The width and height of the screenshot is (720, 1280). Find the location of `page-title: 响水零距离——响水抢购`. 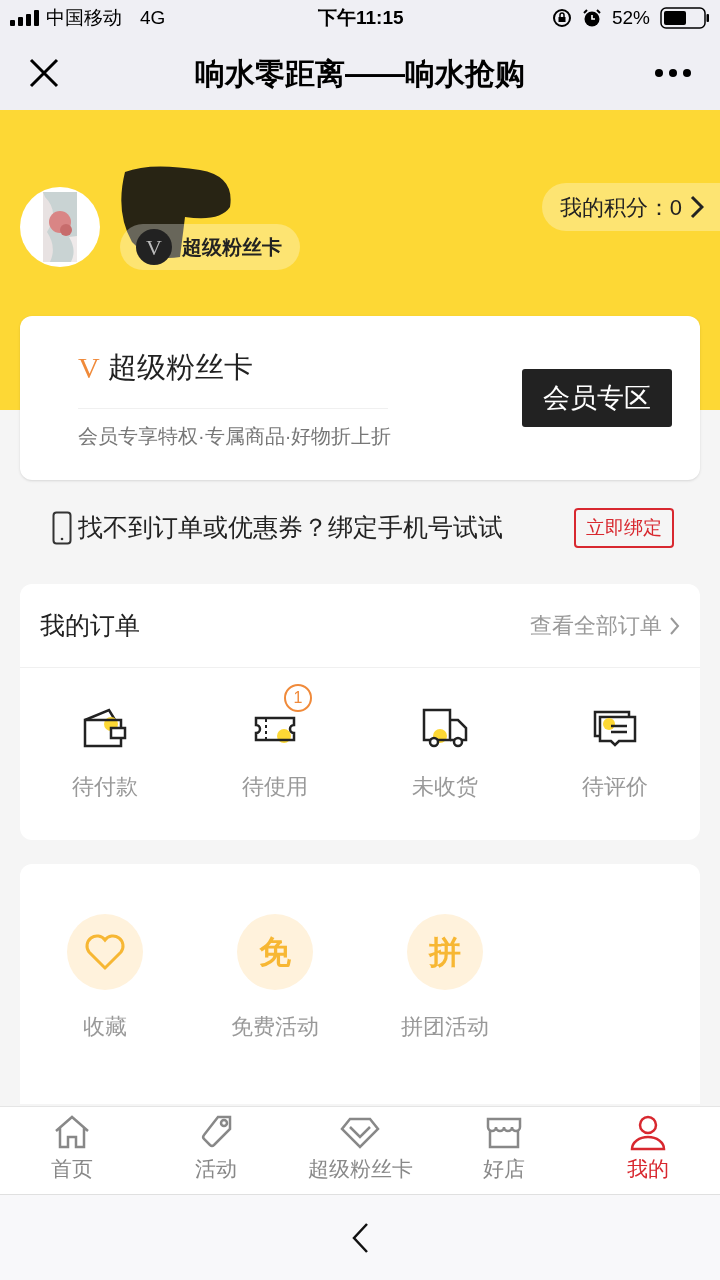

page-title: 响水零距离——响水抢购 is located at coordinates (360, 73).